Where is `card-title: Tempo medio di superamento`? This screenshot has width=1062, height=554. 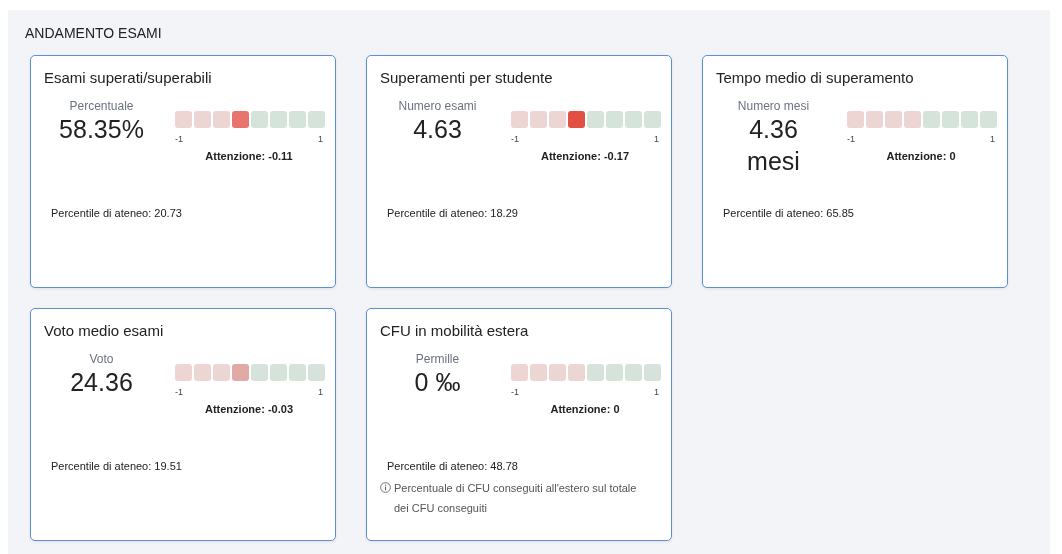
card-title: Tempo medio di superamento is located at coordinates (815, 77).